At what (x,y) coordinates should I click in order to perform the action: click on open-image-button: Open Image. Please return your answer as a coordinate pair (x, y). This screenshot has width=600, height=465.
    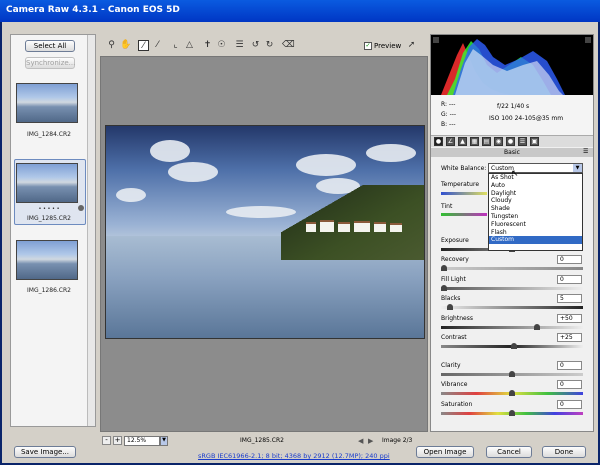
    Looking at the image, I should click on (445, 452).